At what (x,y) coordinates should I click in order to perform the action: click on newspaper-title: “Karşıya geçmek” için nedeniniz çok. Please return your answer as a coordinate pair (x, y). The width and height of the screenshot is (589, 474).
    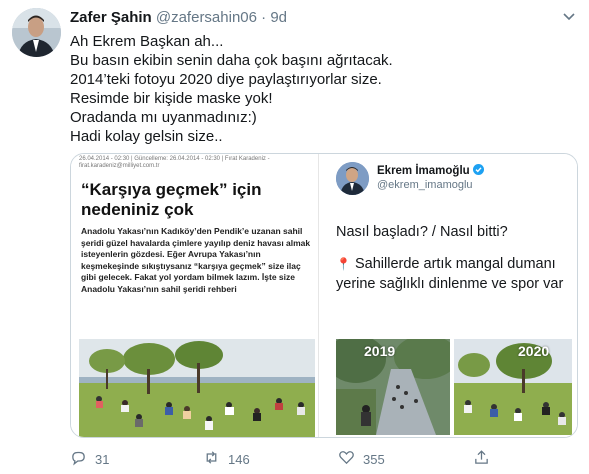
    Looking at the image, I should click on (171, 199).